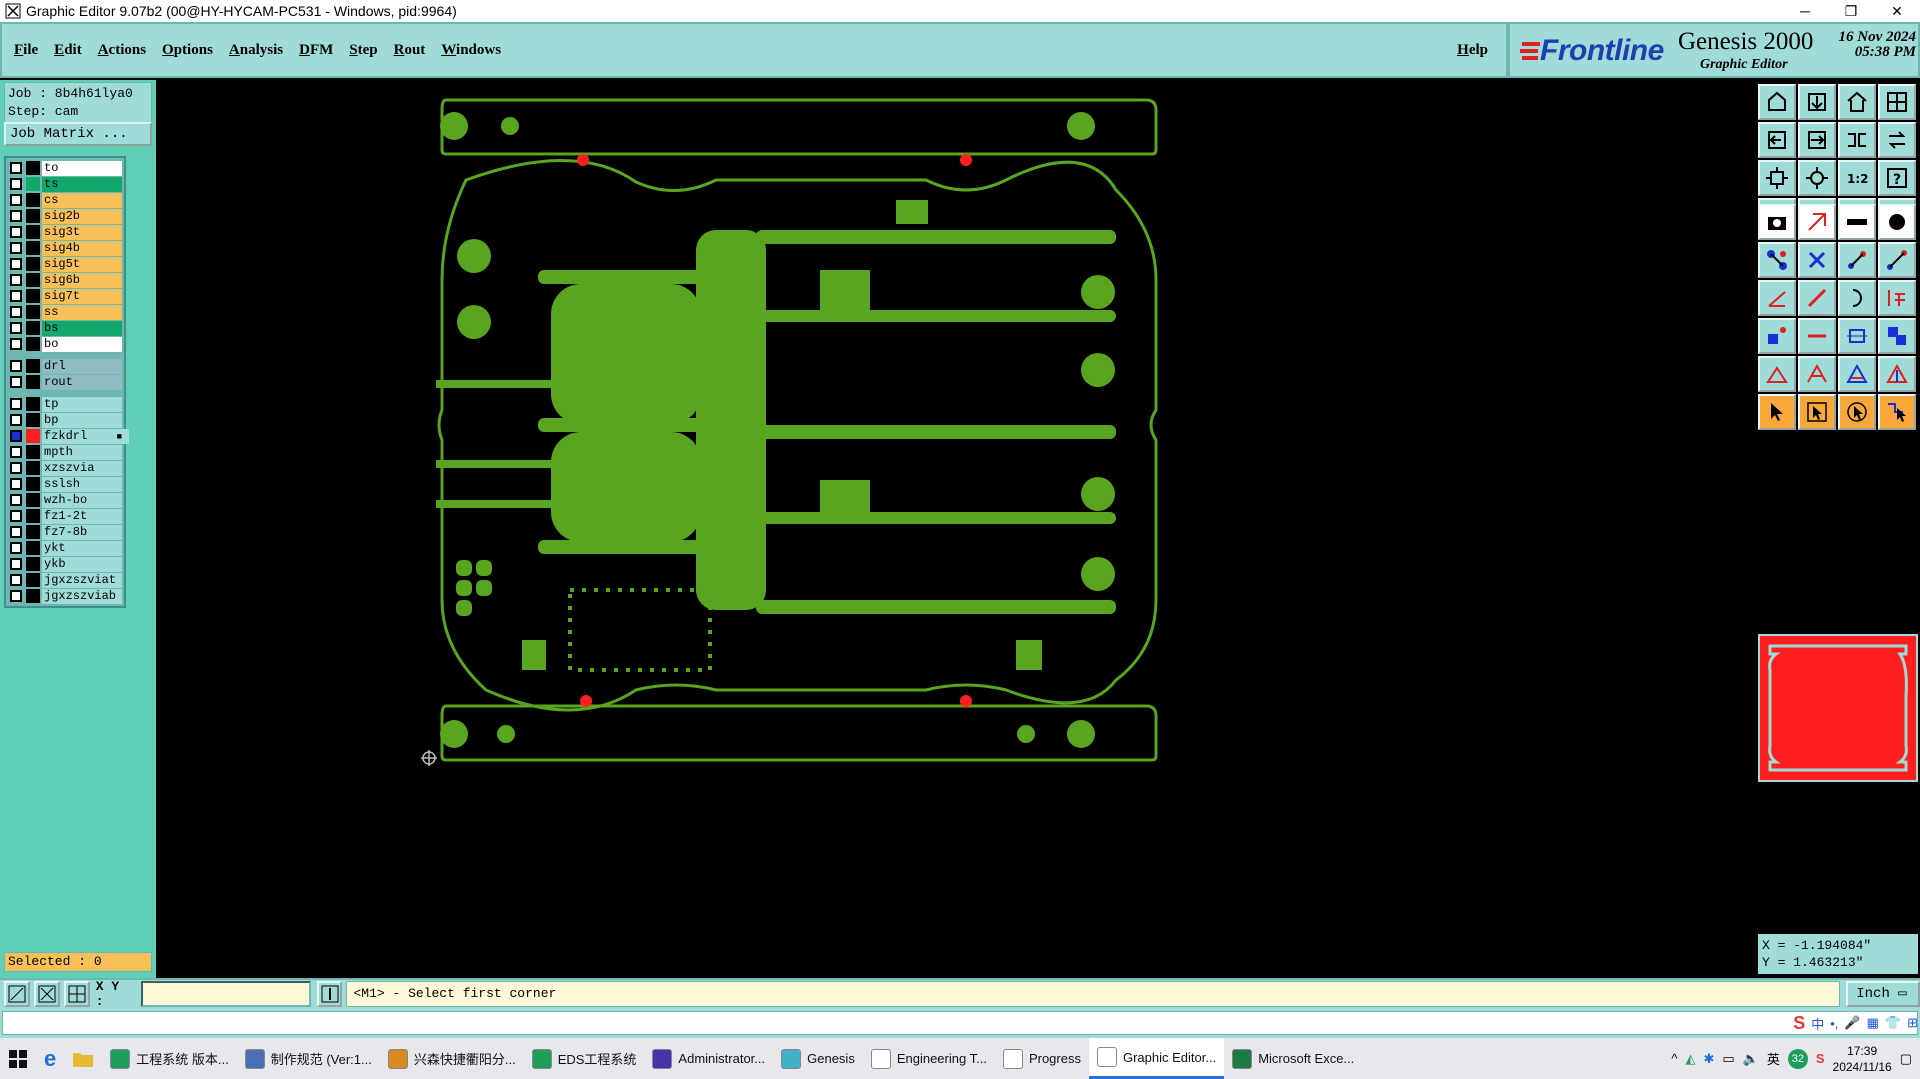 The height and width of the screenshot is (1079, 1920). What do you see at coordinates (1820, 1058) in the screenshot?
I see `tray-sogou-icon: S` at bounding box center [1820, 1058].